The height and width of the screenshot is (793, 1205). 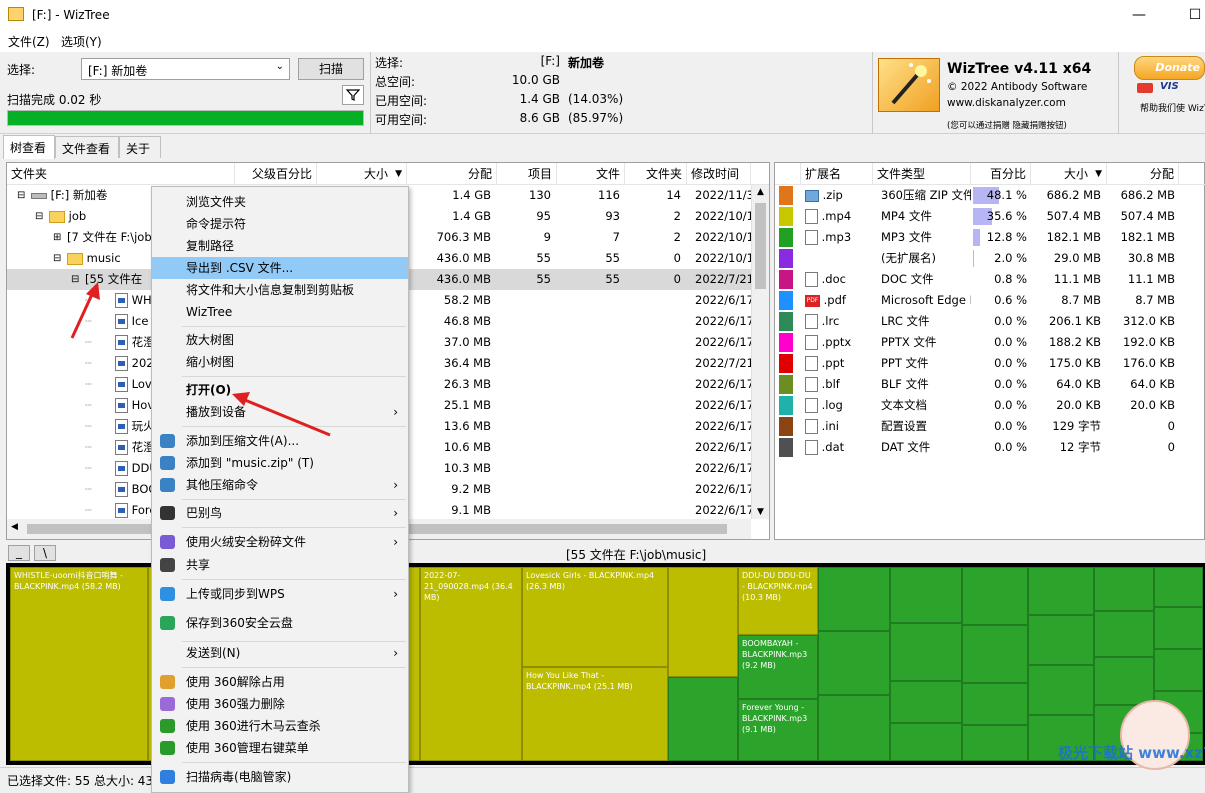 What do you see at coordinates (922, 174) in the screenshot?
I see `col-file-type: 文件类型` at bounding box center [922, 174].